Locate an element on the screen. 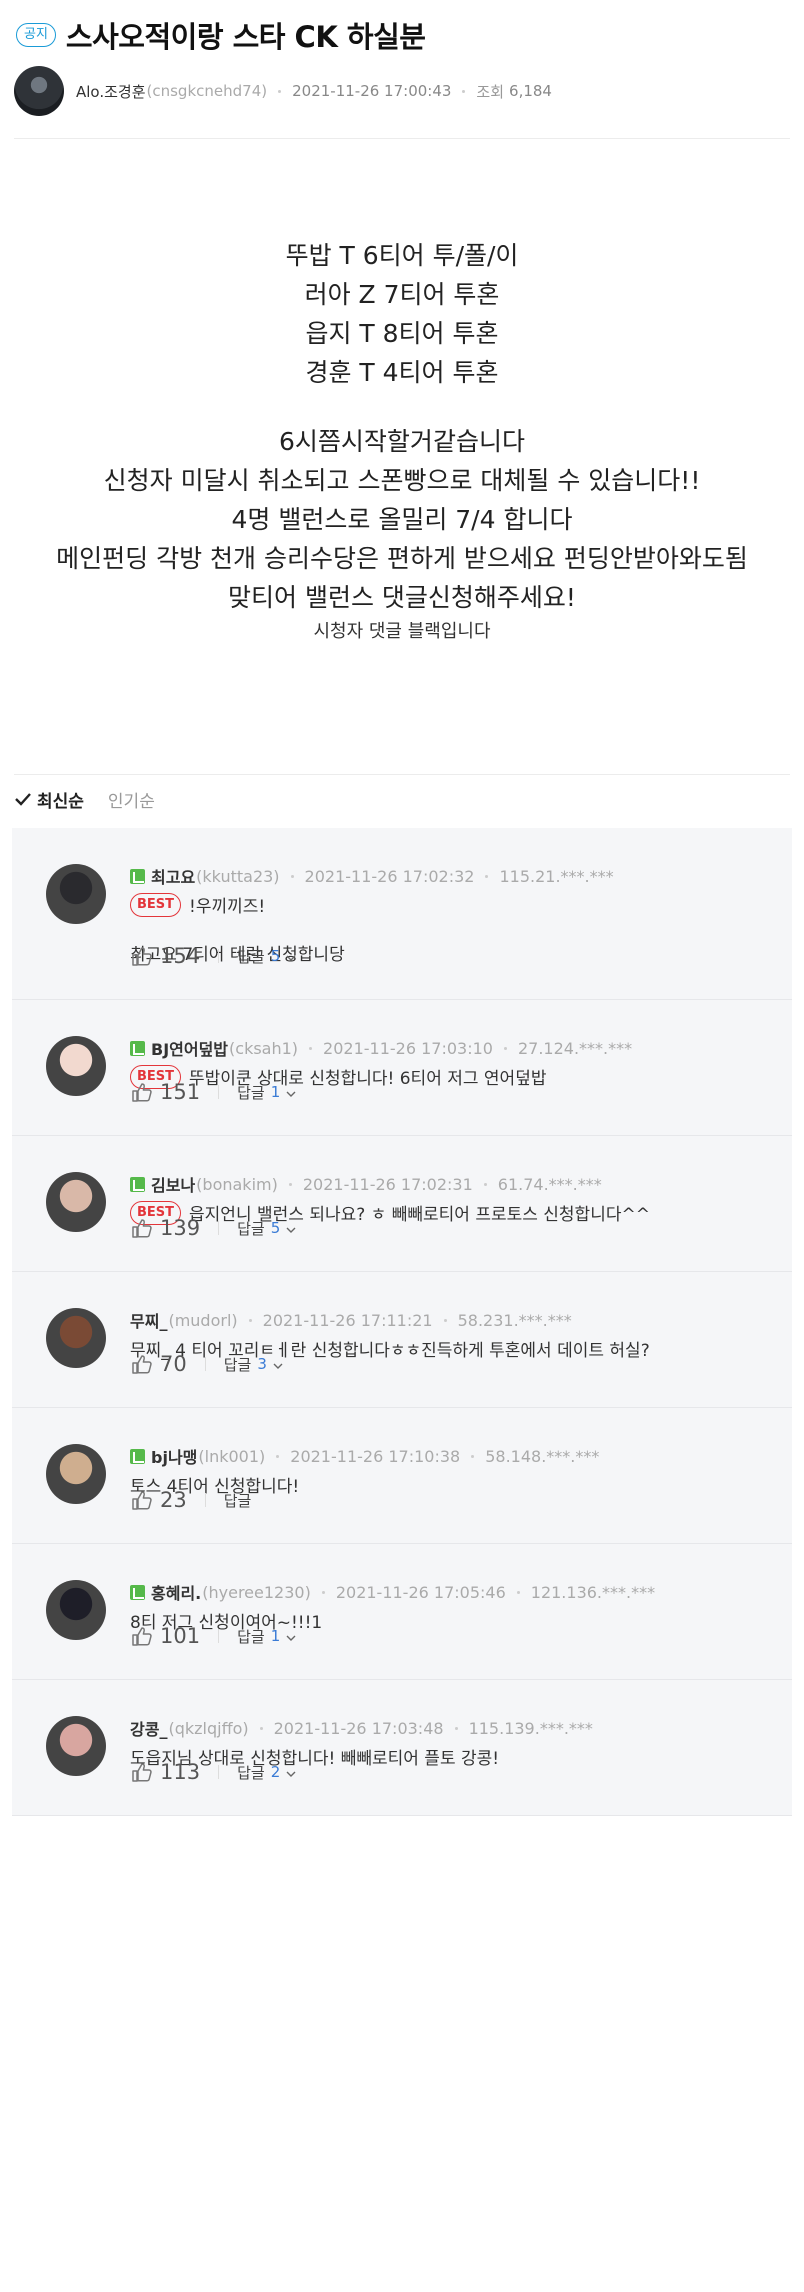 This screenshot has height=2292, width=804. comment-date: 2021-11-26 17:02:32 is located at coordinates (389, 876).